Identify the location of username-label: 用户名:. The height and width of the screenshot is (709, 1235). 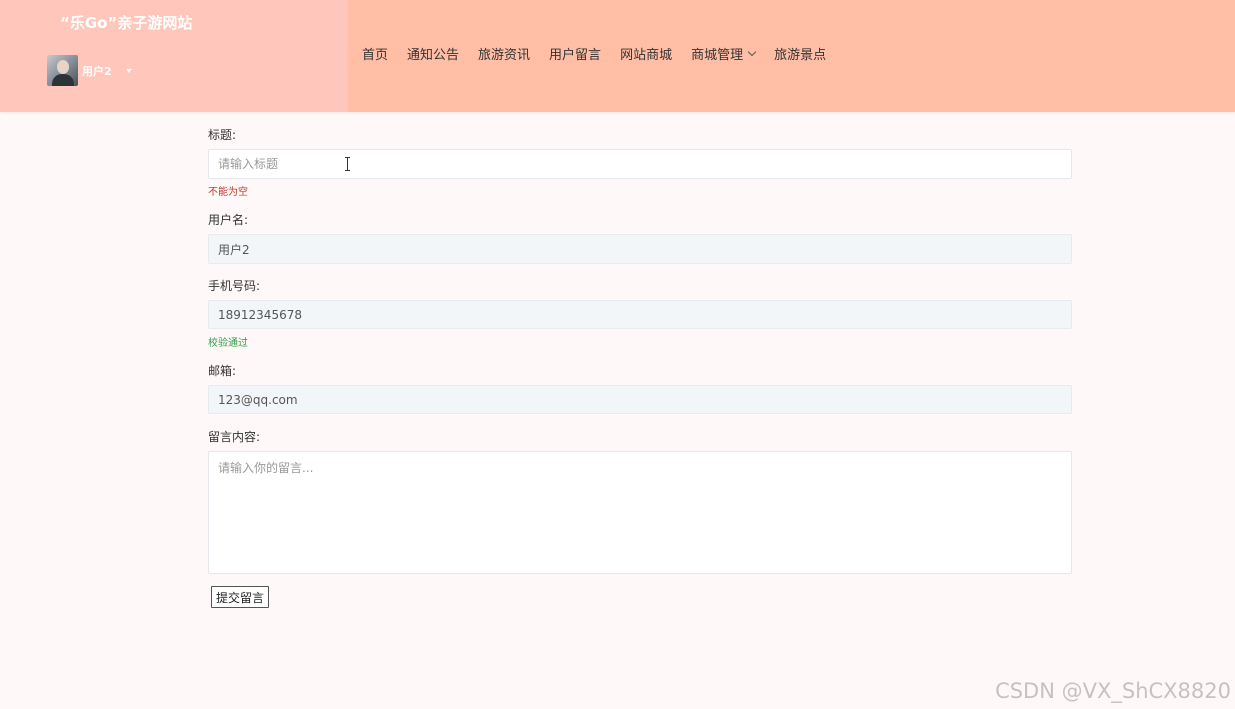
(228, 220).